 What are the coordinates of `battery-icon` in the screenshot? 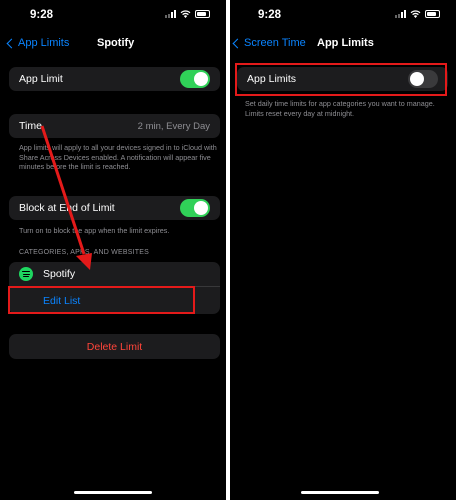 It's located at (432, 14).